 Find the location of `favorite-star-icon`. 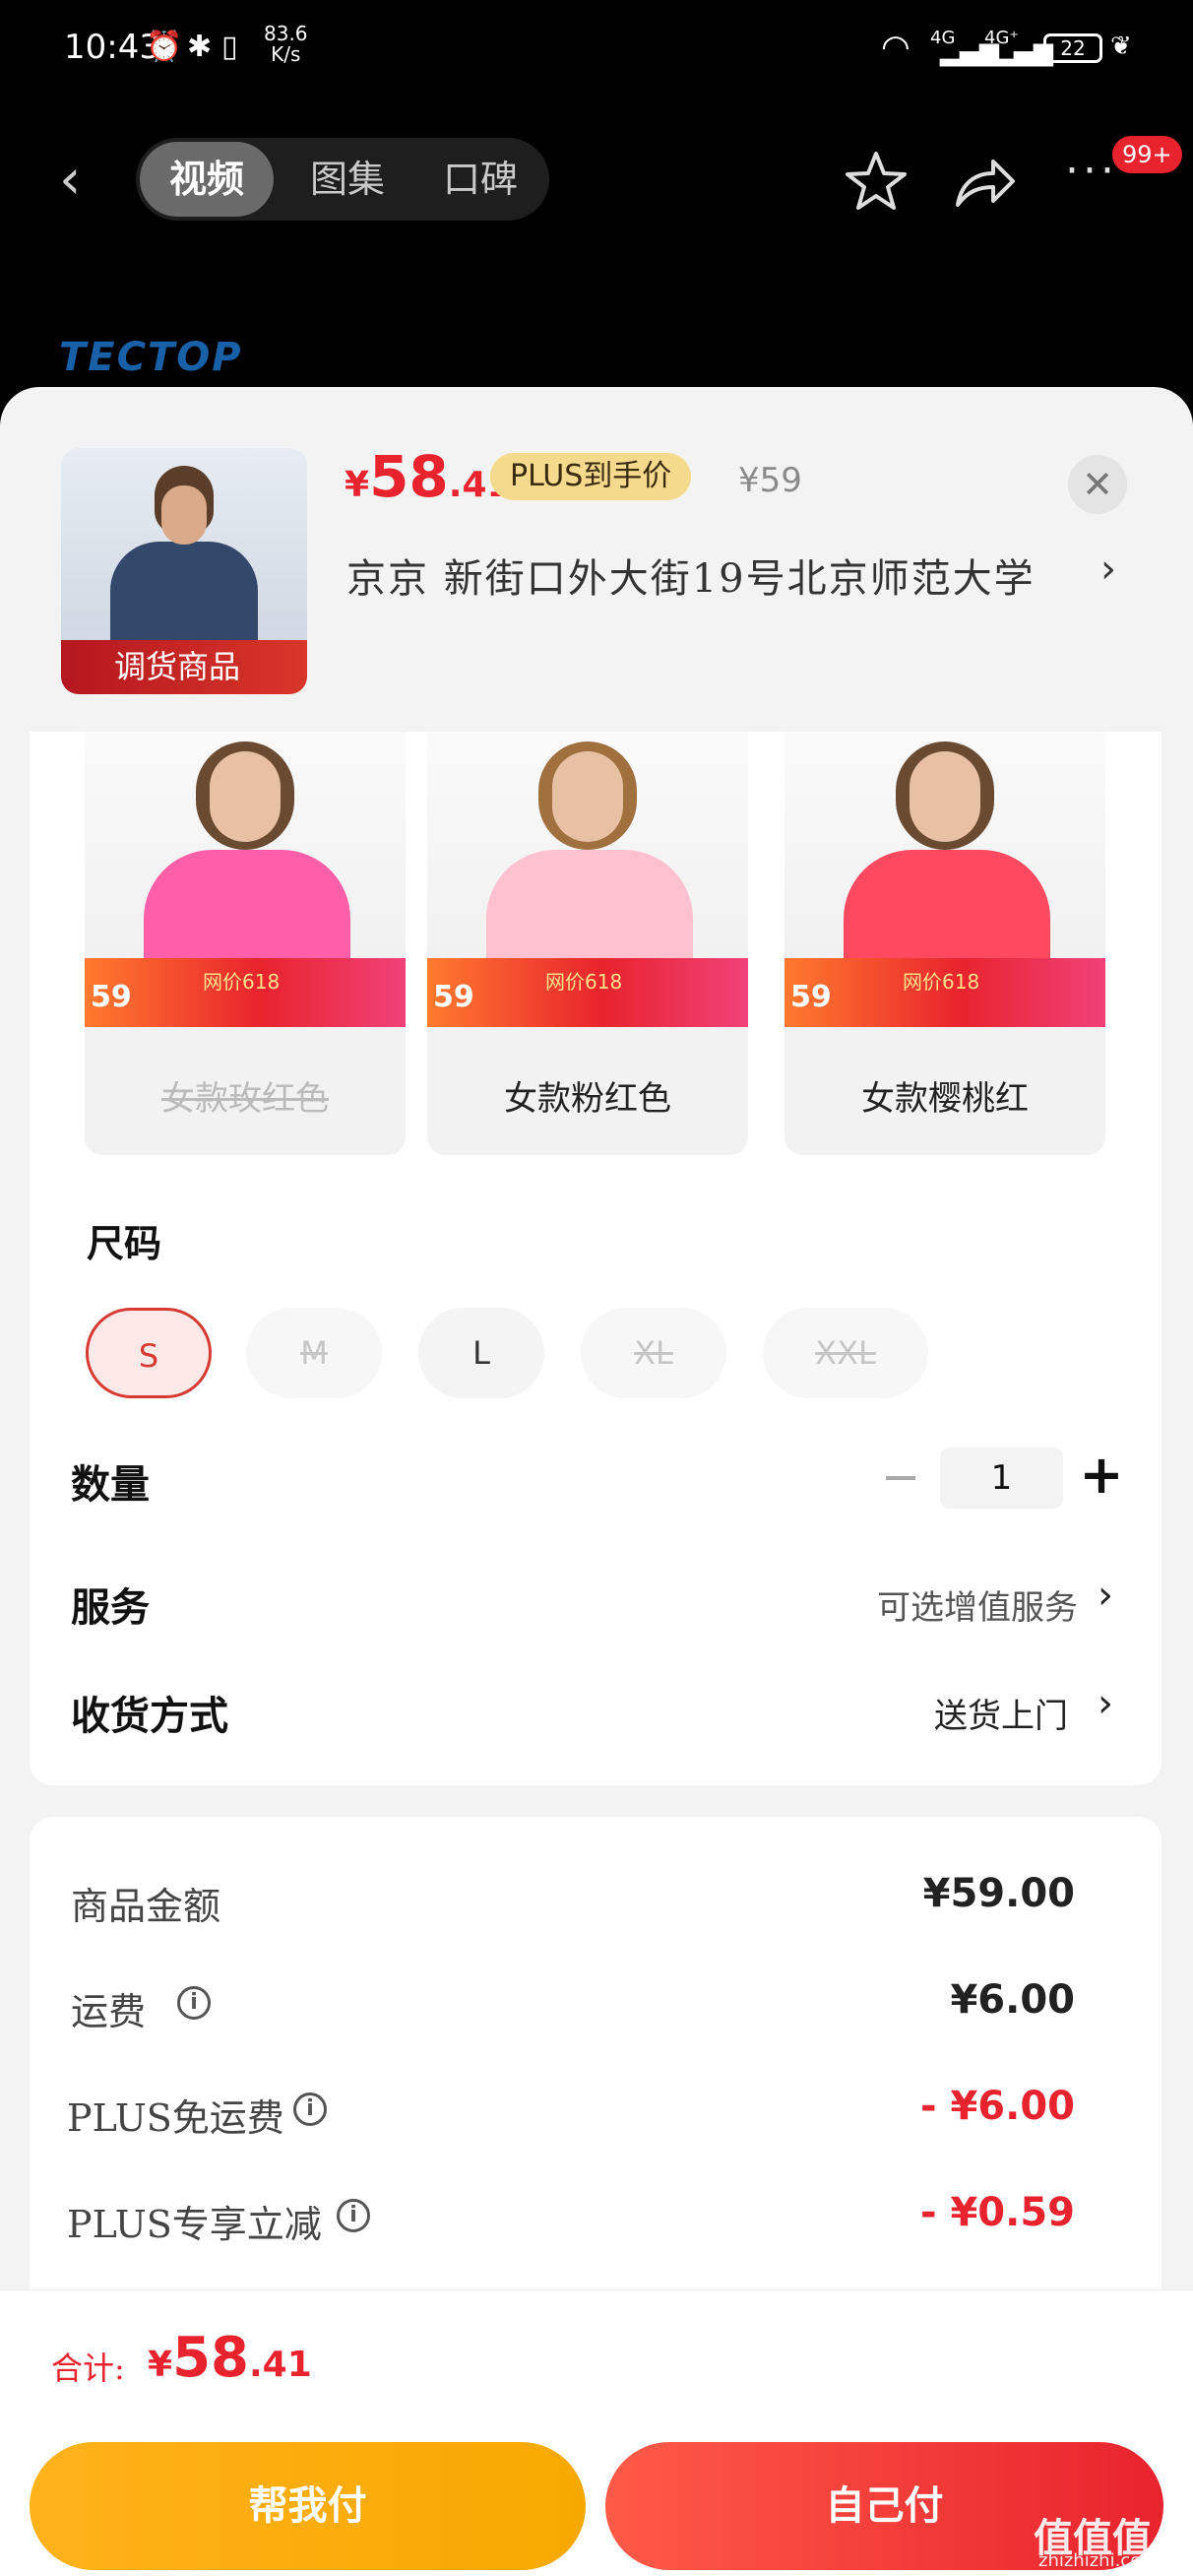

favorite-star-icon is located at coordinates (876, 182).